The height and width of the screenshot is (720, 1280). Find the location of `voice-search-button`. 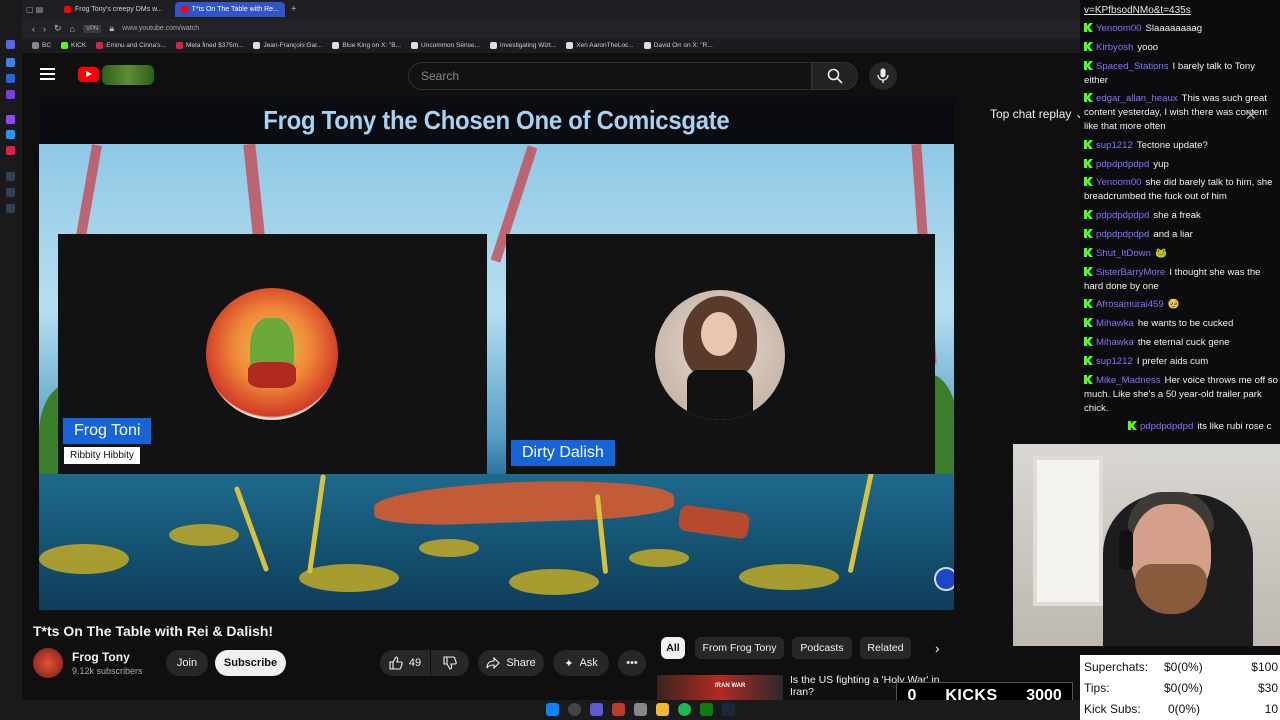

voice-search-button is located at coordinates (883, 76).